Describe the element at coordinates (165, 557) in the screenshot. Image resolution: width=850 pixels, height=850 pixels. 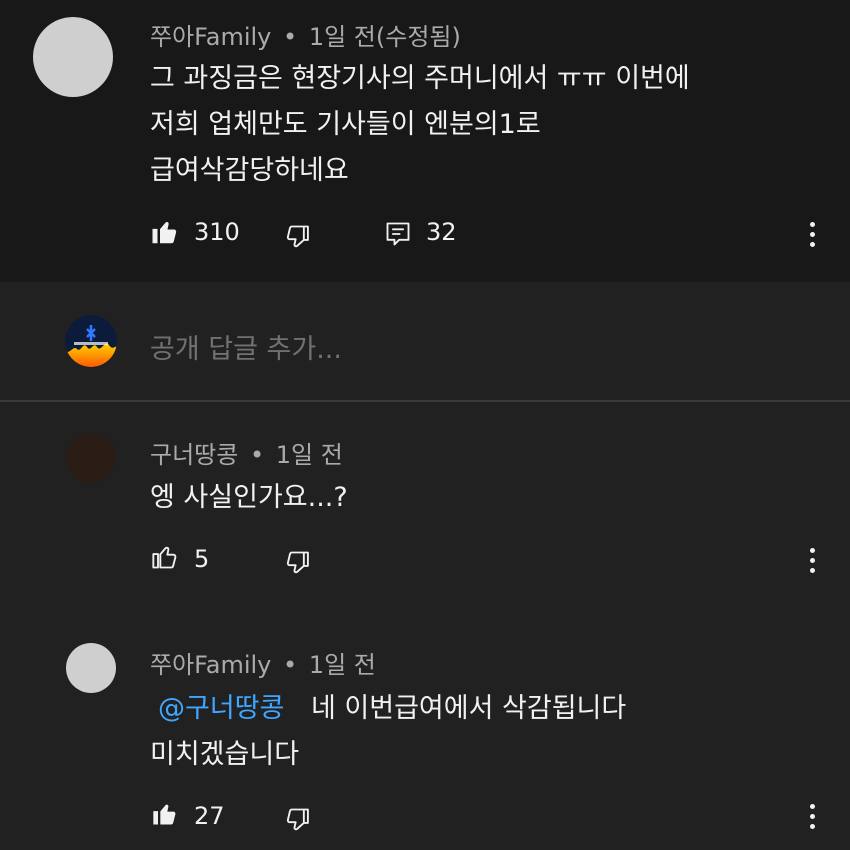
I see `thumbs-up-icon` at that location.